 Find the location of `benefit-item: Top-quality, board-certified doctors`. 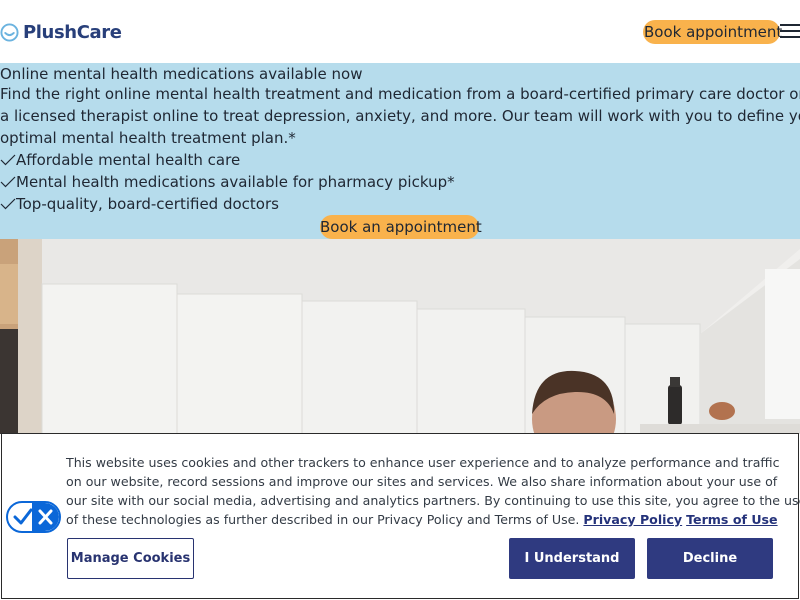

benefit-item: Top-quality, board-certified doctors is located at coordinates (227, 204).